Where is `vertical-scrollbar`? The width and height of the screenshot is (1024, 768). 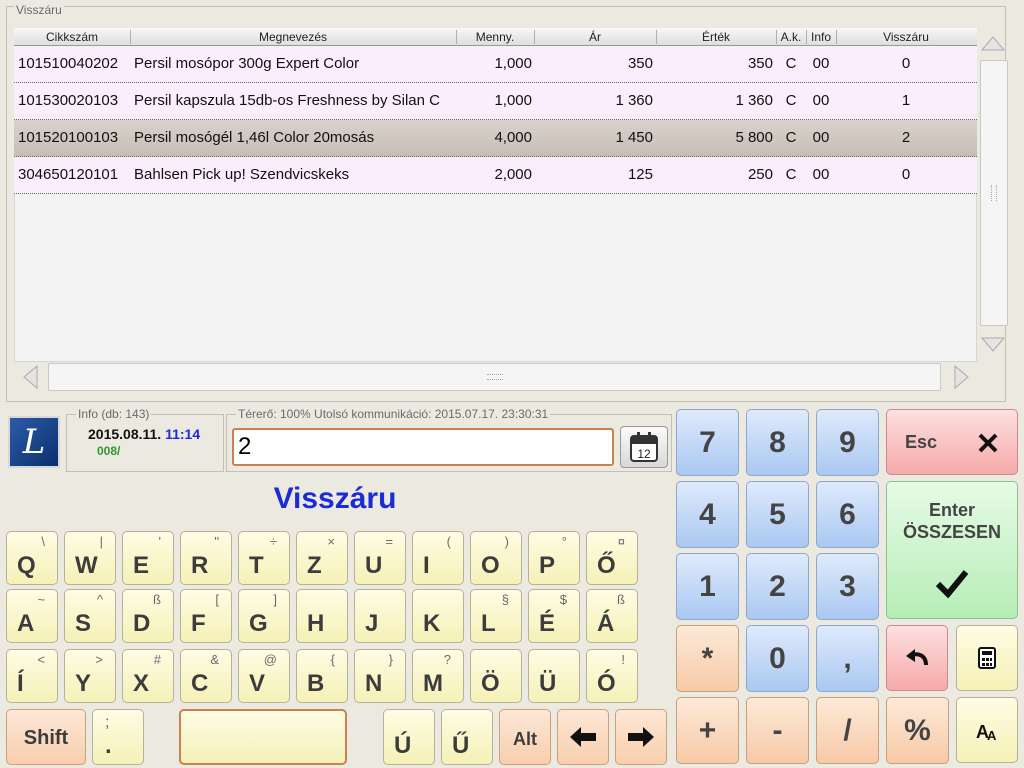
vertical-scrollbar is located at coordinates (993, 195).